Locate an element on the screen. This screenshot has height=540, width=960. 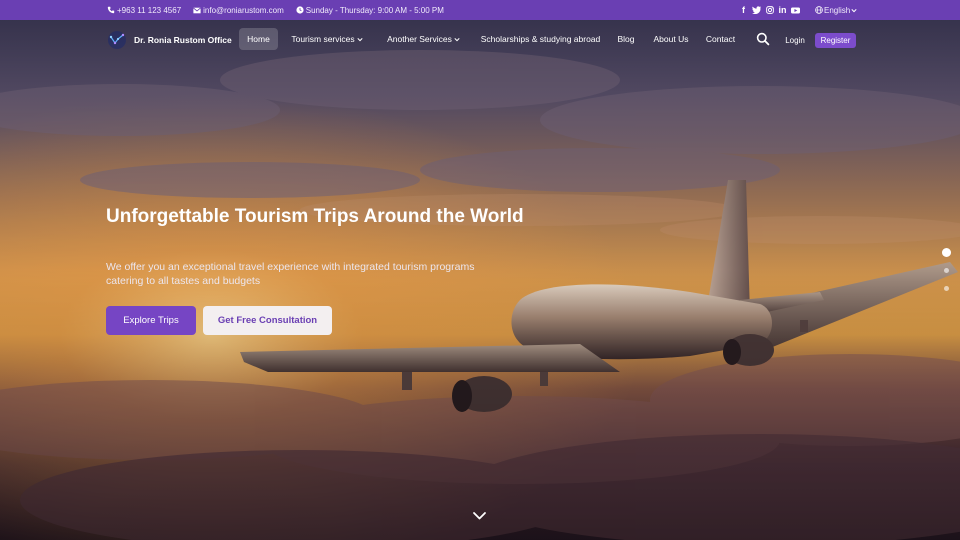
scroll-down-chevron-icon is located at coordinates (479, 515).